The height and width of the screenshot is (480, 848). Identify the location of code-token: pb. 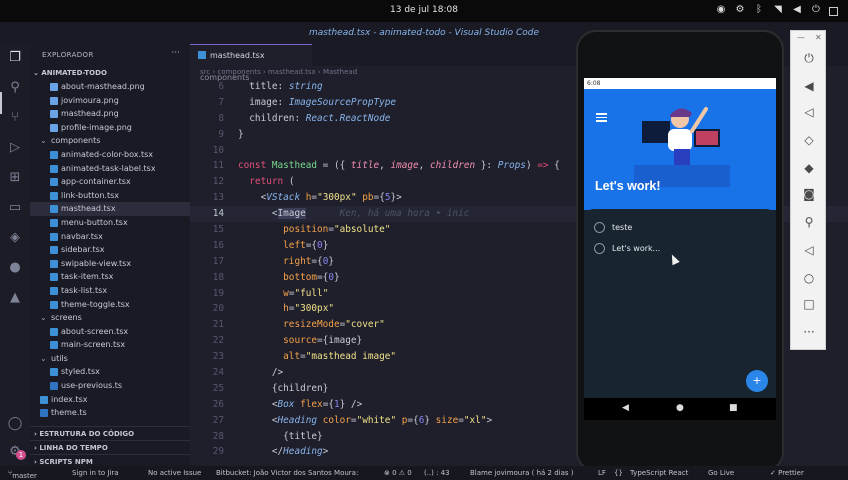
(368, 198).